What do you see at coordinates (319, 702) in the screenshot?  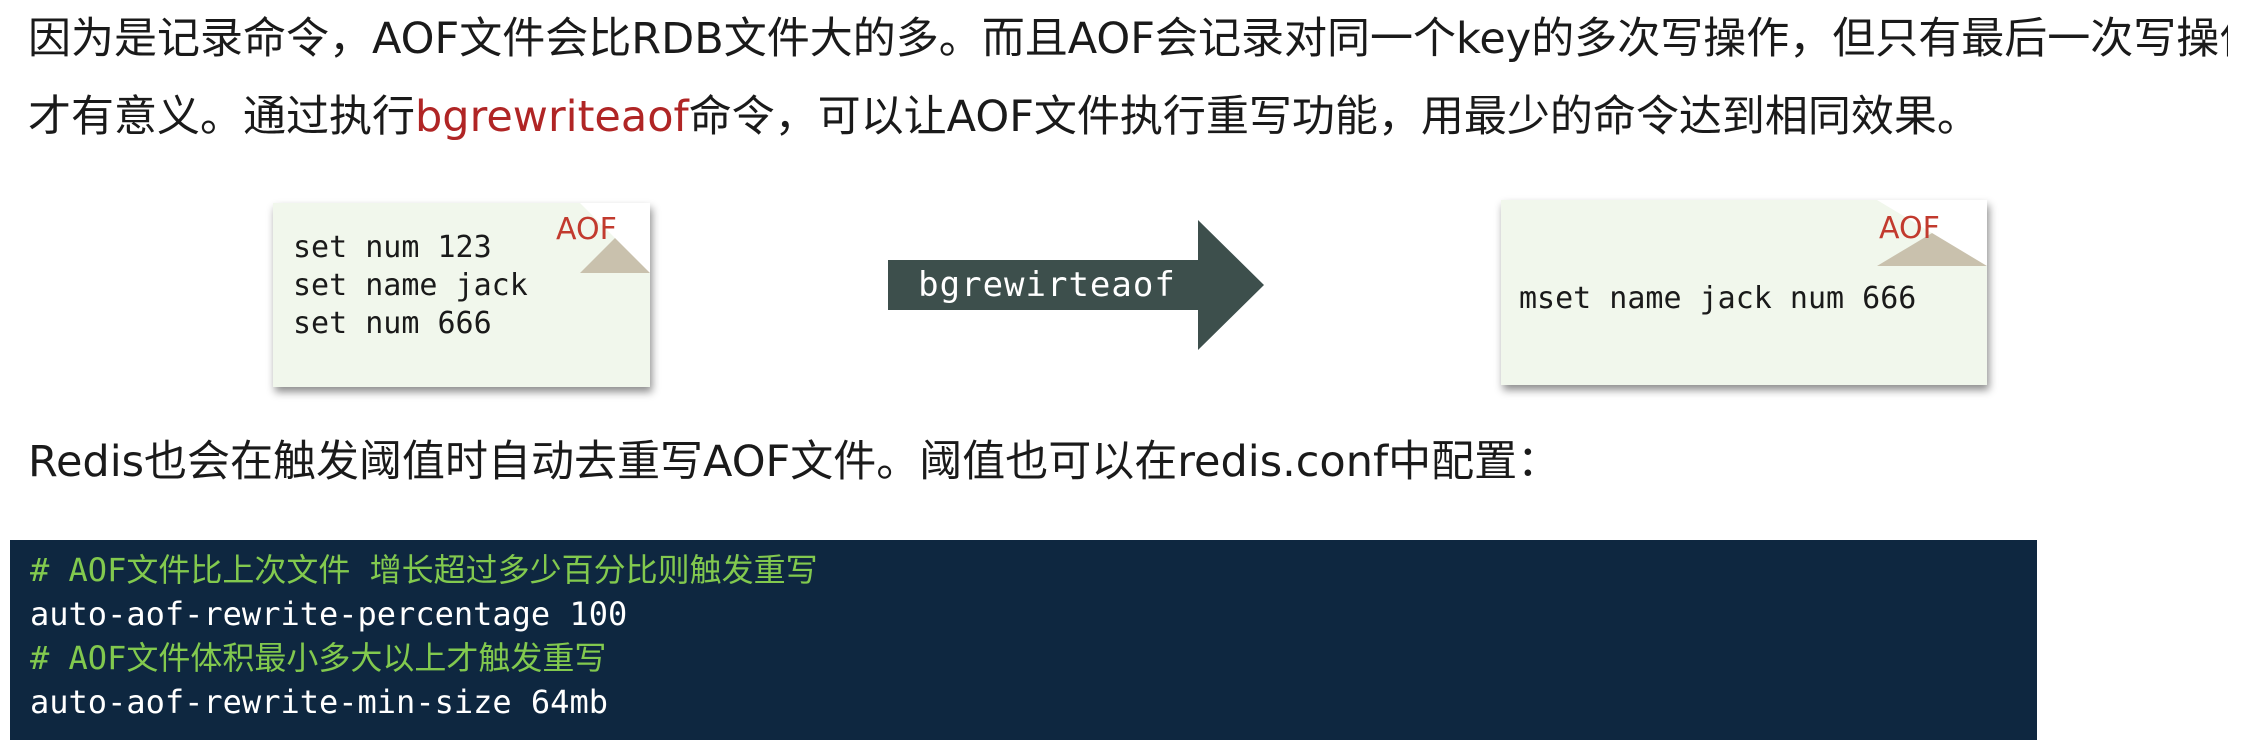 I see `code-config-line: auto-aof-rewrite-min-size 64mb` at bounding box center [319, 702].